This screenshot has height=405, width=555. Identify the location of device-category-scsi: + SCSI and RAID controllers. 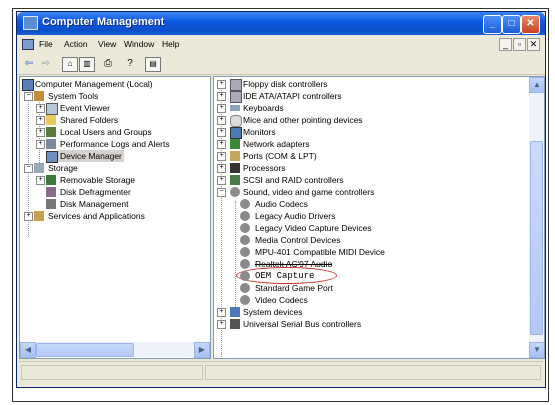
(367, 180).